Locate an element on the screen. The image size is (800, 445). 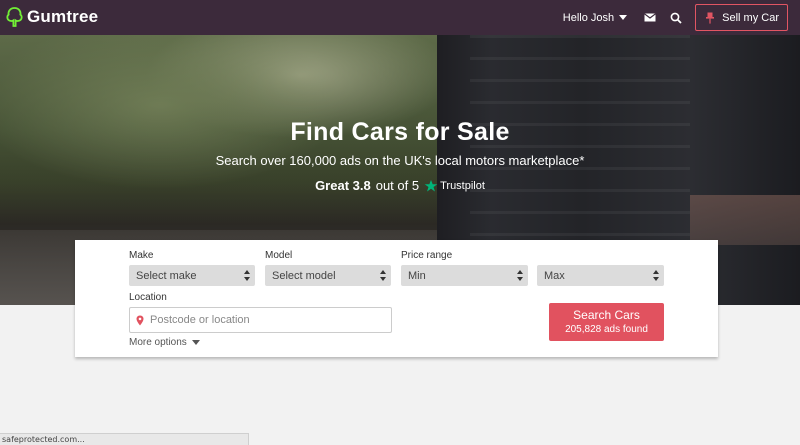
location-label: Location is located at coordinates (148, 297).